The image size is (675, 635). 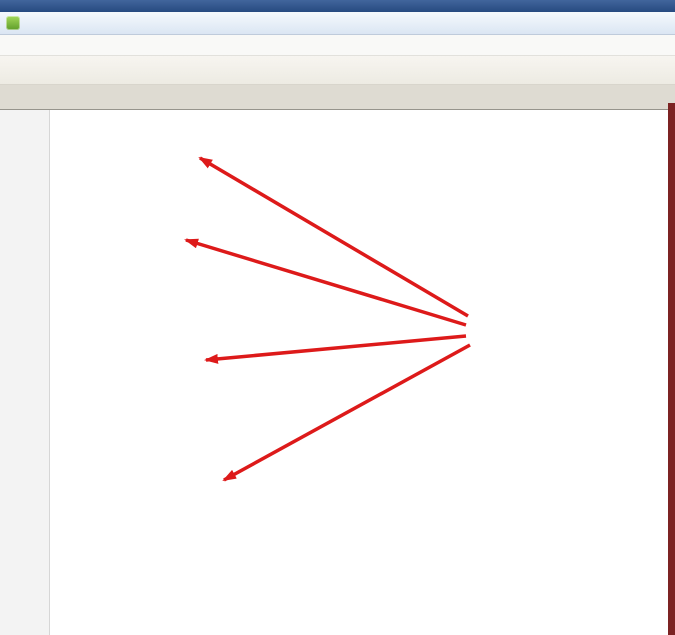 What do you see at coordinates (337, 97) in the screenshot?
I see `tab-bar` at bounding box center [337, 97].